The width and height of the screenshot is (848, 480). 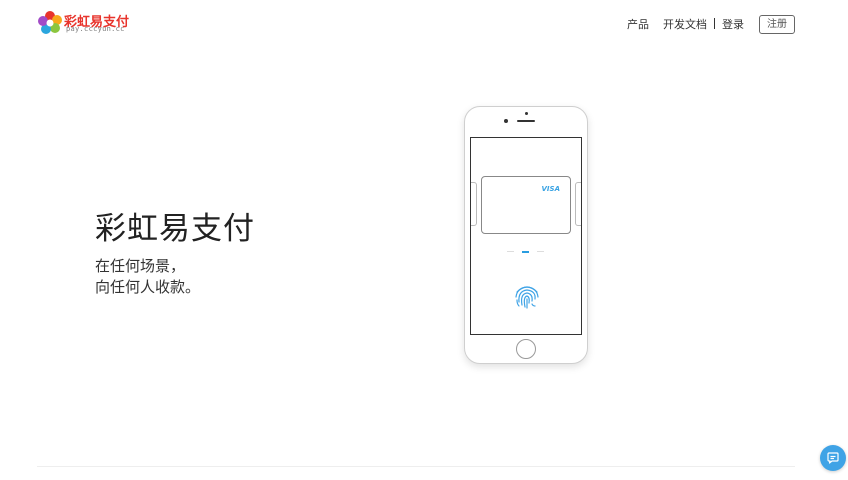 What do you see at coordinates (83, 23) in the screenshot?
I see `site-logo: 彩虹易支付 pay.cccyun.cc` at bounding box center [83, 23].